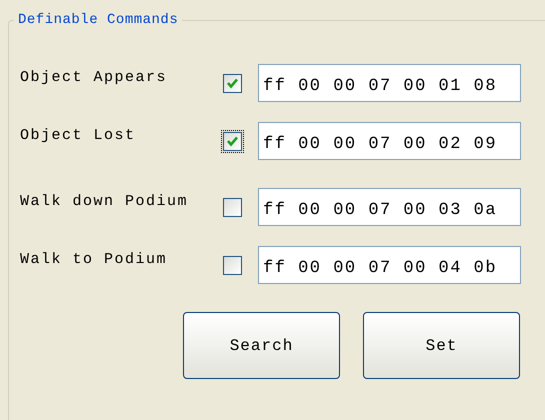 Image resolution: width=545 pixels, height=420 pixels. I want to click on command-button: Search, so click(261, 345).